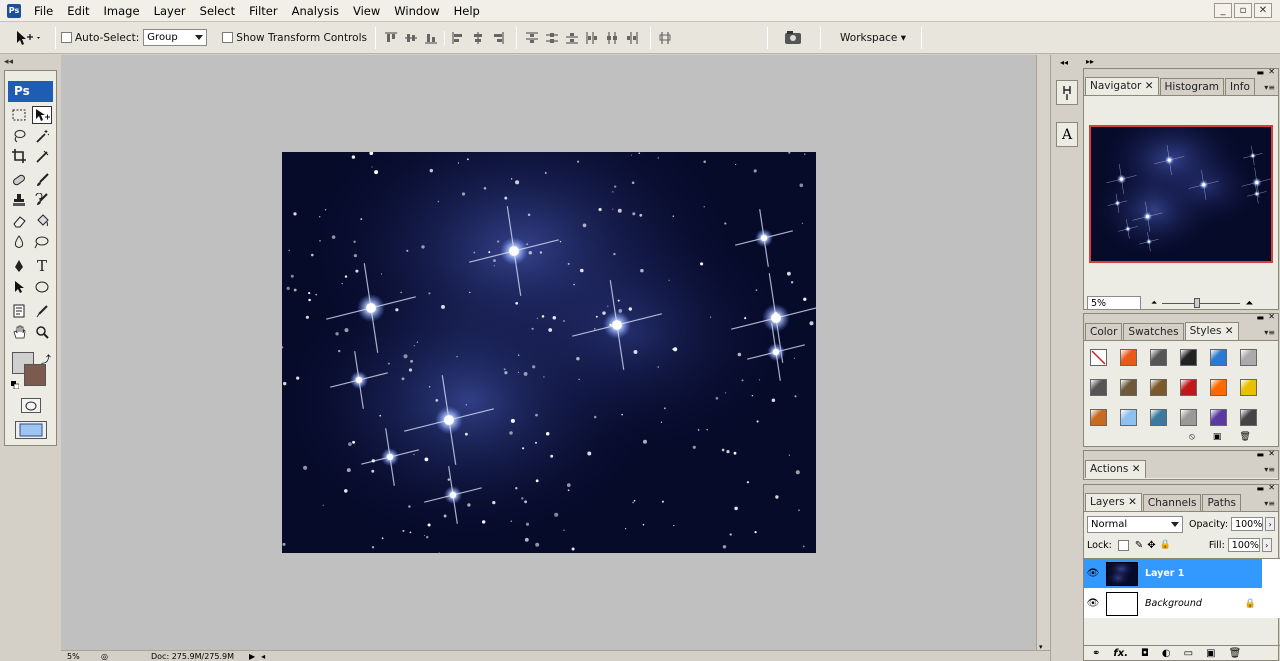 The image size is (1280, 661). I want to click on link-layers-icon: ⚭, so click(1096, 653).